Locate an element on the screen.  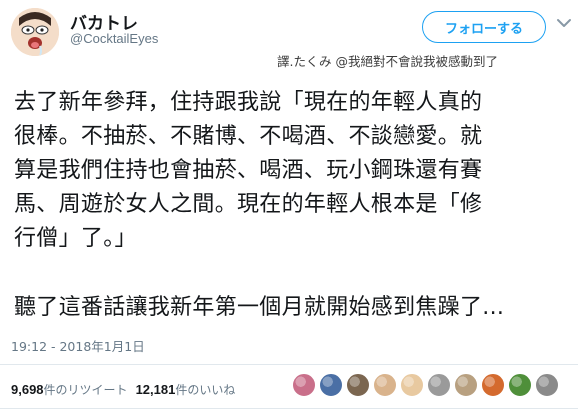
likes-stat: 12,181件のいいね is located at coordinates (185, 389).